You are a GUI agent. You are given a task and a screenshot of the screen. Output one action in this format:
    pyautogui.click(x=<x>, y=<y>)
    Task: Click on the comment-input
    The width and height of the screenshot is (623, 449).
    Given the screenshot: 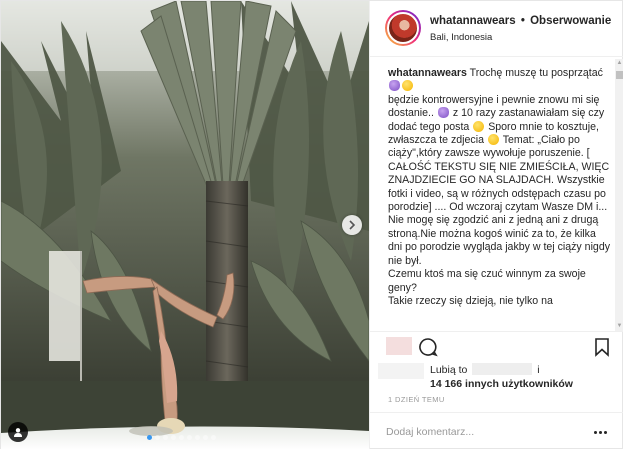 What is the action you would take?
    pyautogui.click(x=481, y=432)
    